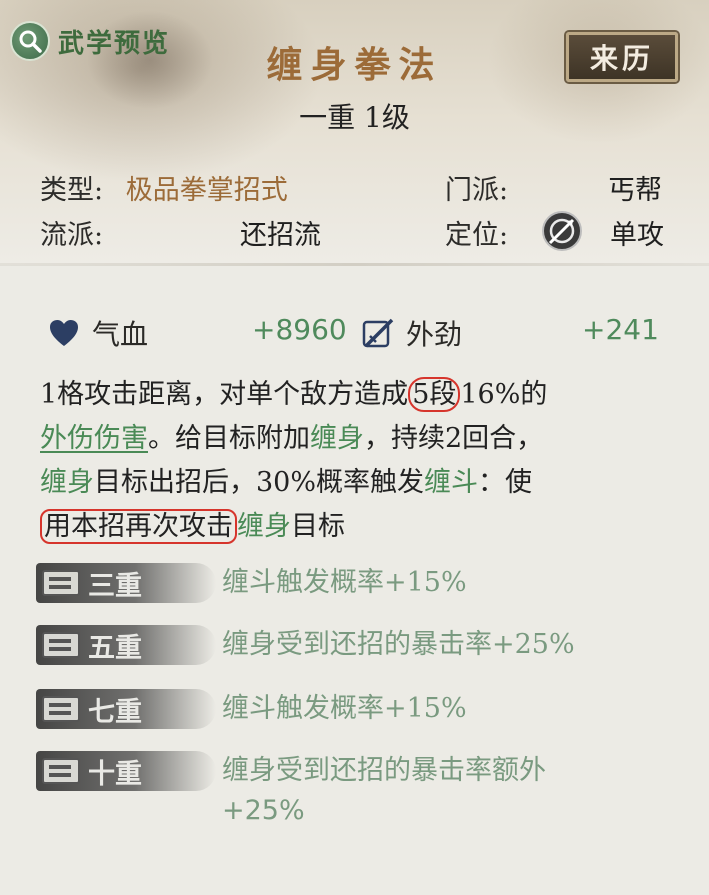 Image resolution: width=709 pixels, height=895 pixels. I want to click on tier-row: 十重, so click(126, 771).